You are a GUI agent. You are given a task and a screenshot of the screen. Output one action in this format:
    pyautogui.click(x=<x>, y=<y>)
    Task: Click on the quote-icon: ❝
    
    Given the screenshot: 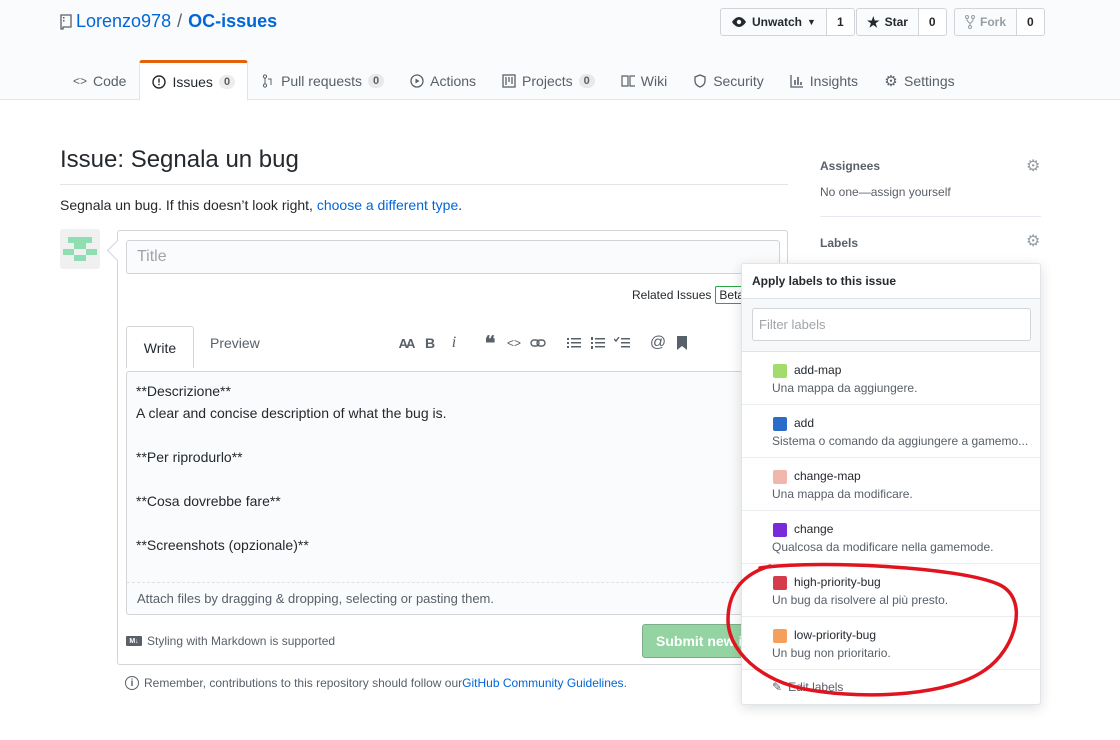 What is the action you would take?
    pyautogui.click(x=490, y=343)
    